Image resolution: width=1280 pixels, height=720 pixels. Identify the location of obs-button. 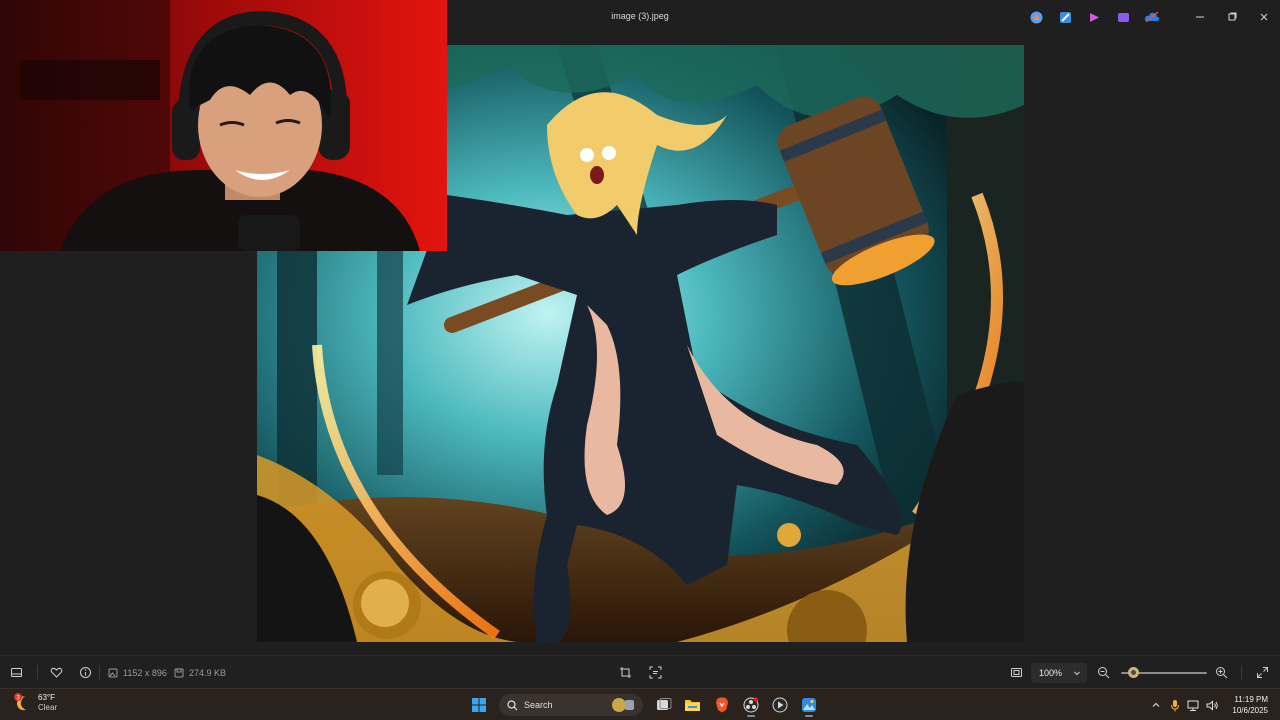
(750, 705).